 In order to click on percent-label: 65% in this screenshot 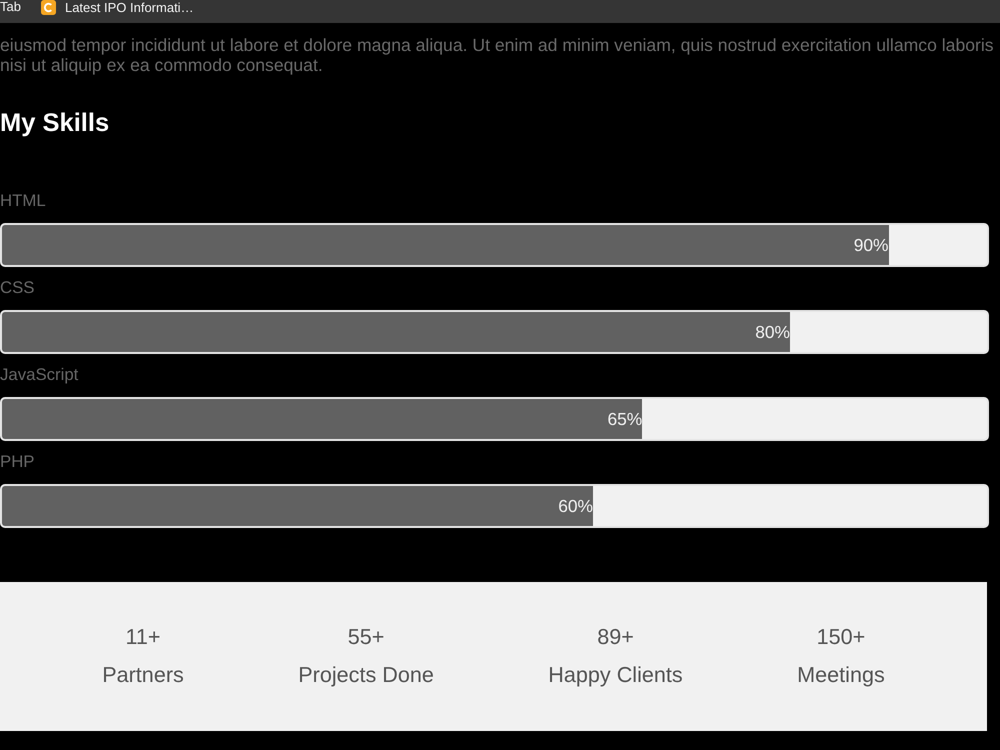, I will do `click(624, 419)`.